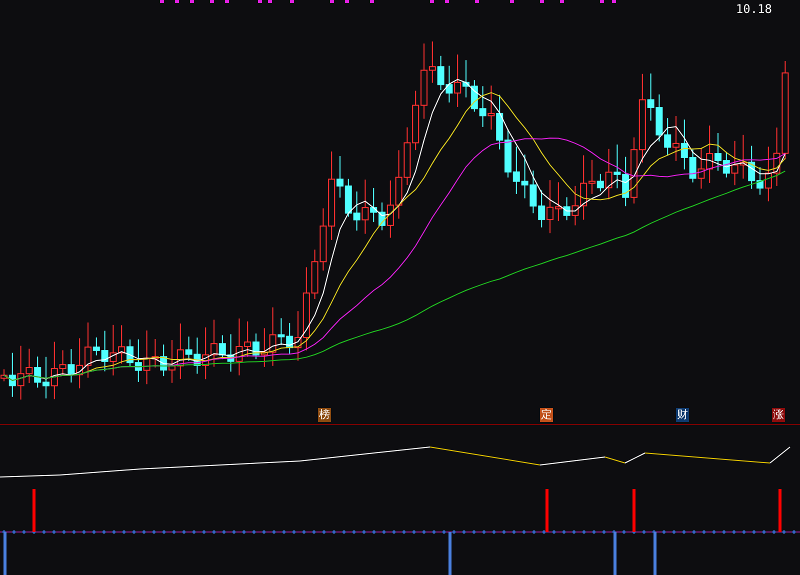  What do you see at coordinates (324, 415) in the screenshot?
I see `event-marker: 榜` at bounding box center [324, 415].